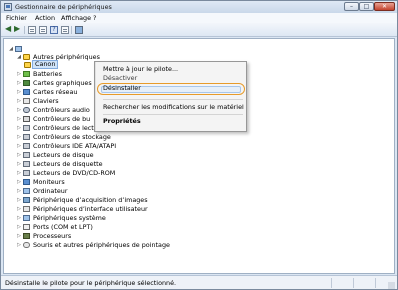  I want to click on menu-fichier: Fichier, so click(16, 18).